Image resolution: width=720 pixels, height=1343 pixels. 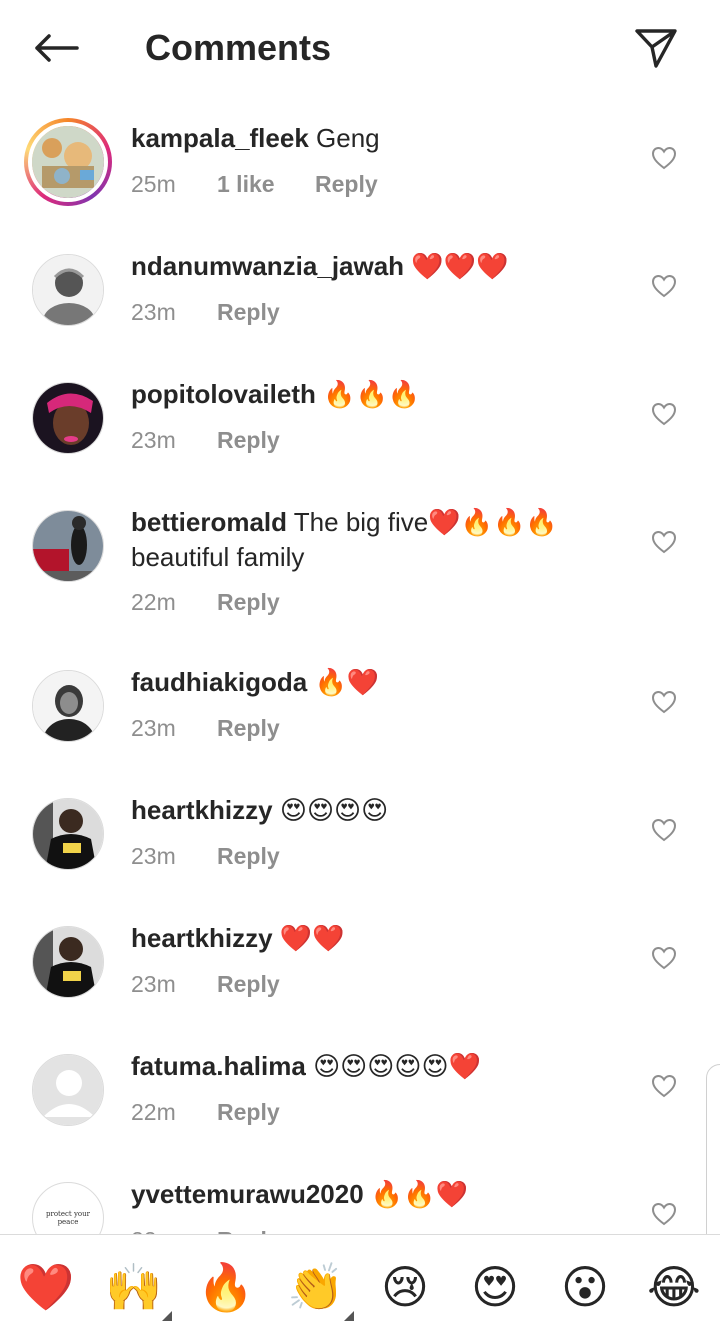 I want to click on emoji-surprised-face-button: 😮, so click(x=585, y=1287).